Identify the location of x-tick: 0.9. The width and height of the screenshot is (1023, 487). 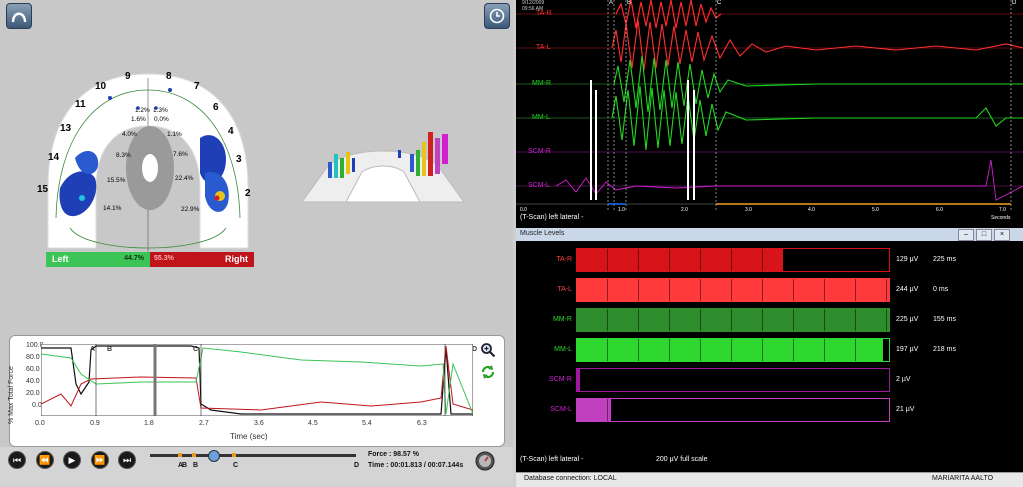
(95, 423).